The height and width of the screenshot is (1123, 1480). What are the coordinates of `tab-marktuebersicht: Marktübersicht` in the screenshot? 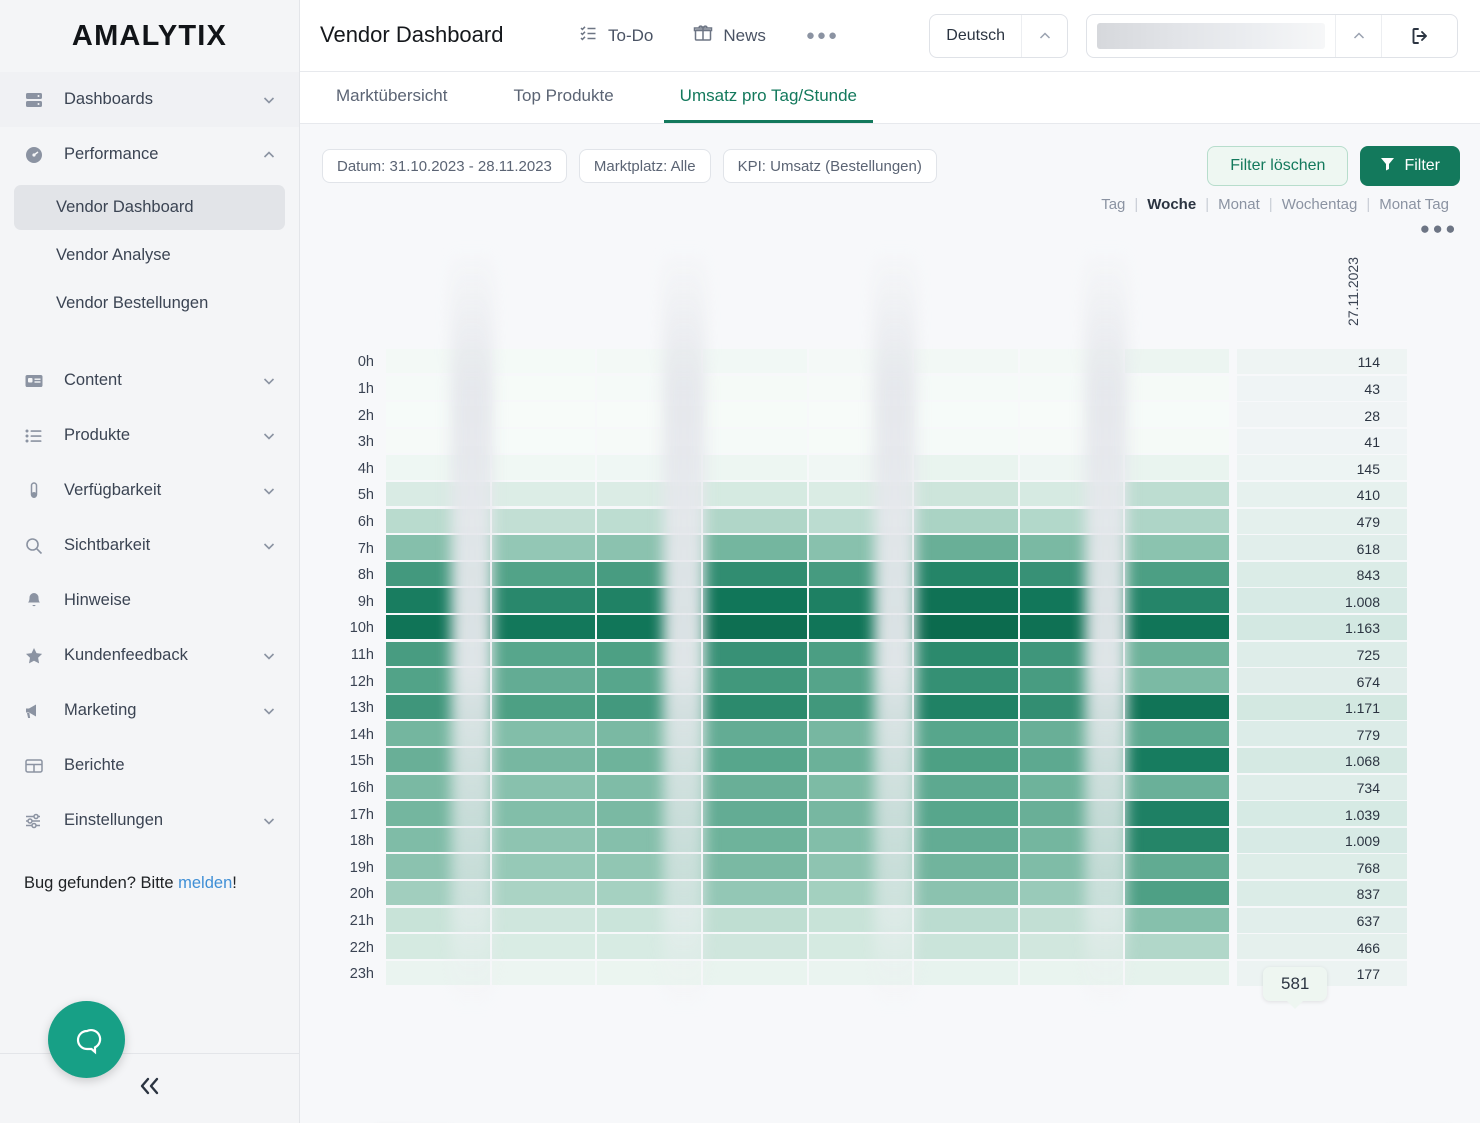 It's located at (391, 97).